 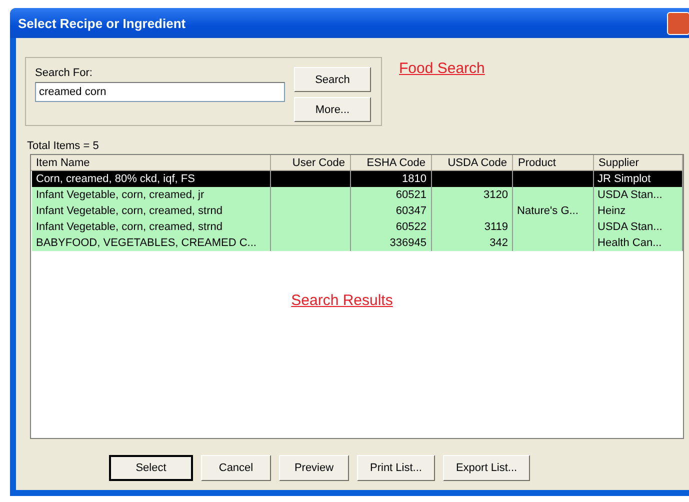 What do you see at coordinates (115, 179) in the screenshot?
I see `table-cell: Corn, creamed, 80% ckd, iqf, FS` at bounding box center [115, 179].